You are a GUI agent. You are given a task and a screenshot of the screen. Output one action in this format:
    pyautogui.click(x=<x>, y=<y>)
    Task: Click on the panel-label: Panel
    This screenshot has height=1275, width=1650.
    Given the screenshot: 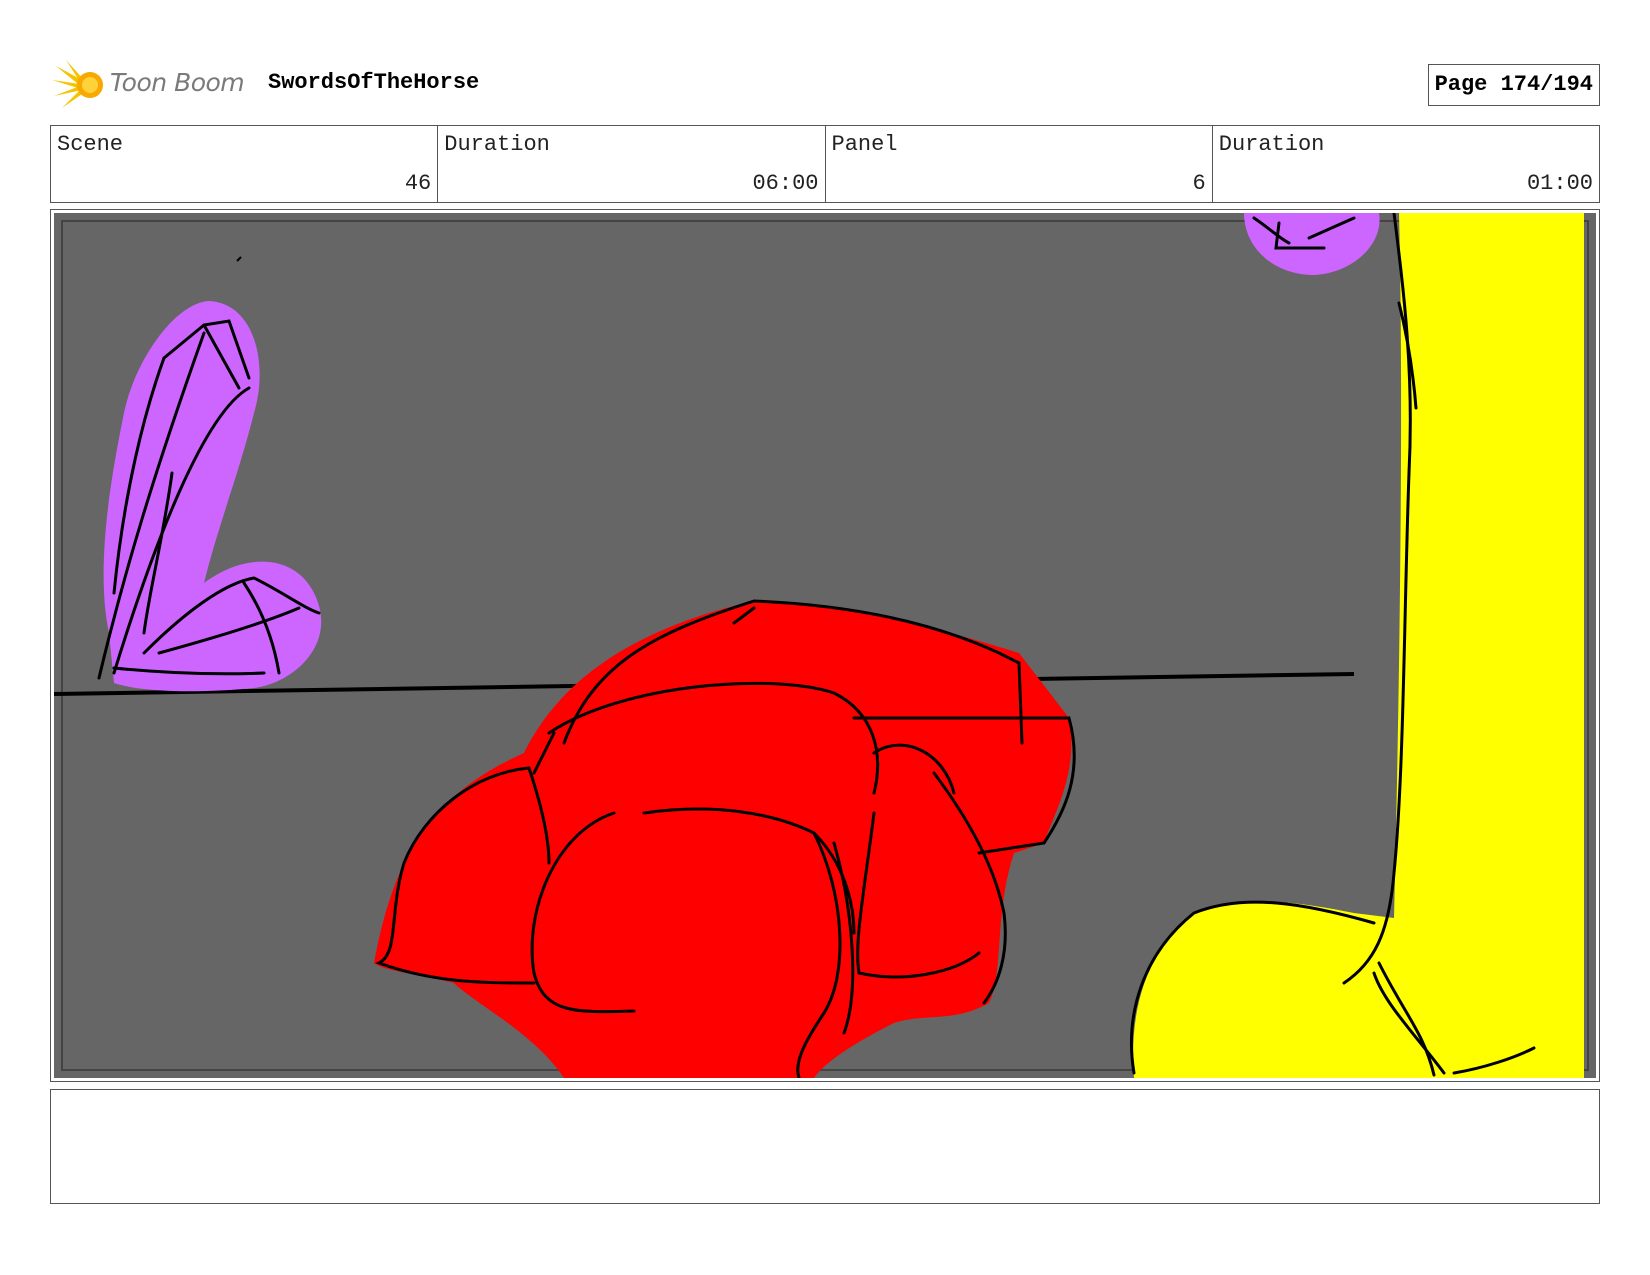 What is the action you would take?
    pyautogui.click(x=864, y=144)
    